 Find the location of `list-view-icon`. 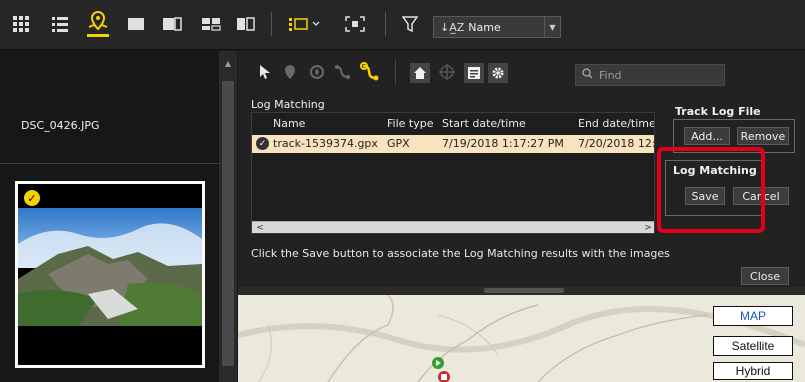

list-view-icon is located at coordinates (60, 24).